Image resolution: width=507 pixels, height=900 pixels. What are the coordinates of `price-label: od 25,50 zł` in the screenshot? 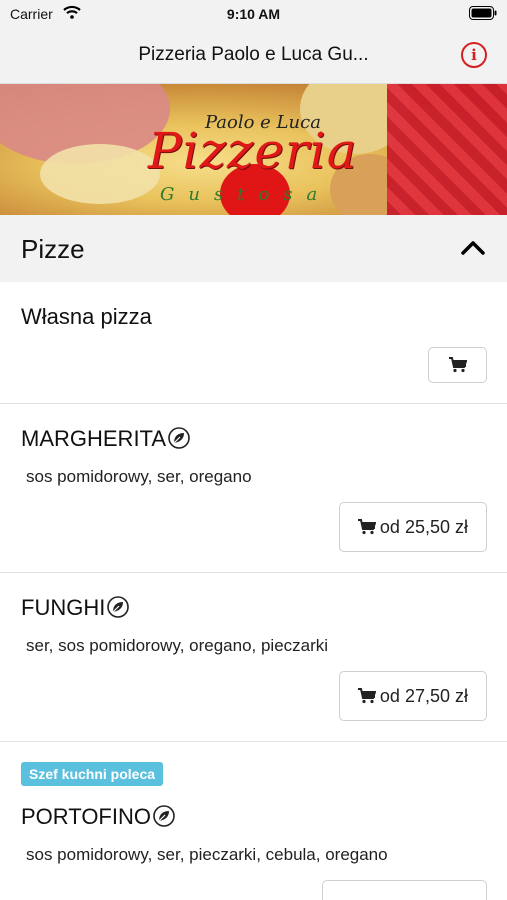 It's located at (423, 526).